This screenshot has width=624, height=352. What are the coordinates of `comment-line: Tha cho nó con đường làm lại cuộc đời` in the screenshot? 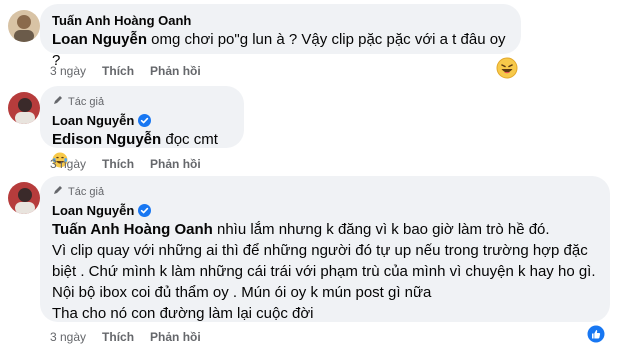 It's located at (183, 313).